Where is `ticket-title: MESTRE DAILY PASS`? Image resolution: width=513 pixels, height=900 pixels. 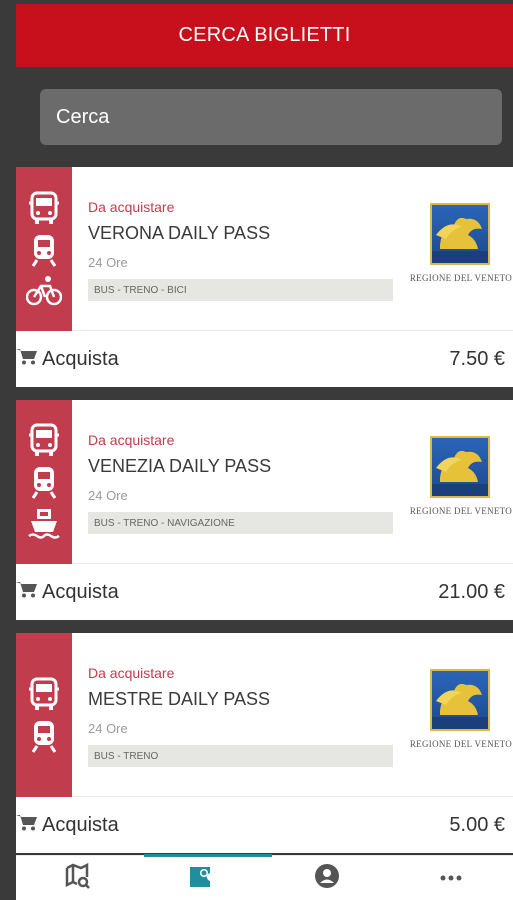 ticket-title: MESTRE DAILY PASS is located at coordinates (179, 699).